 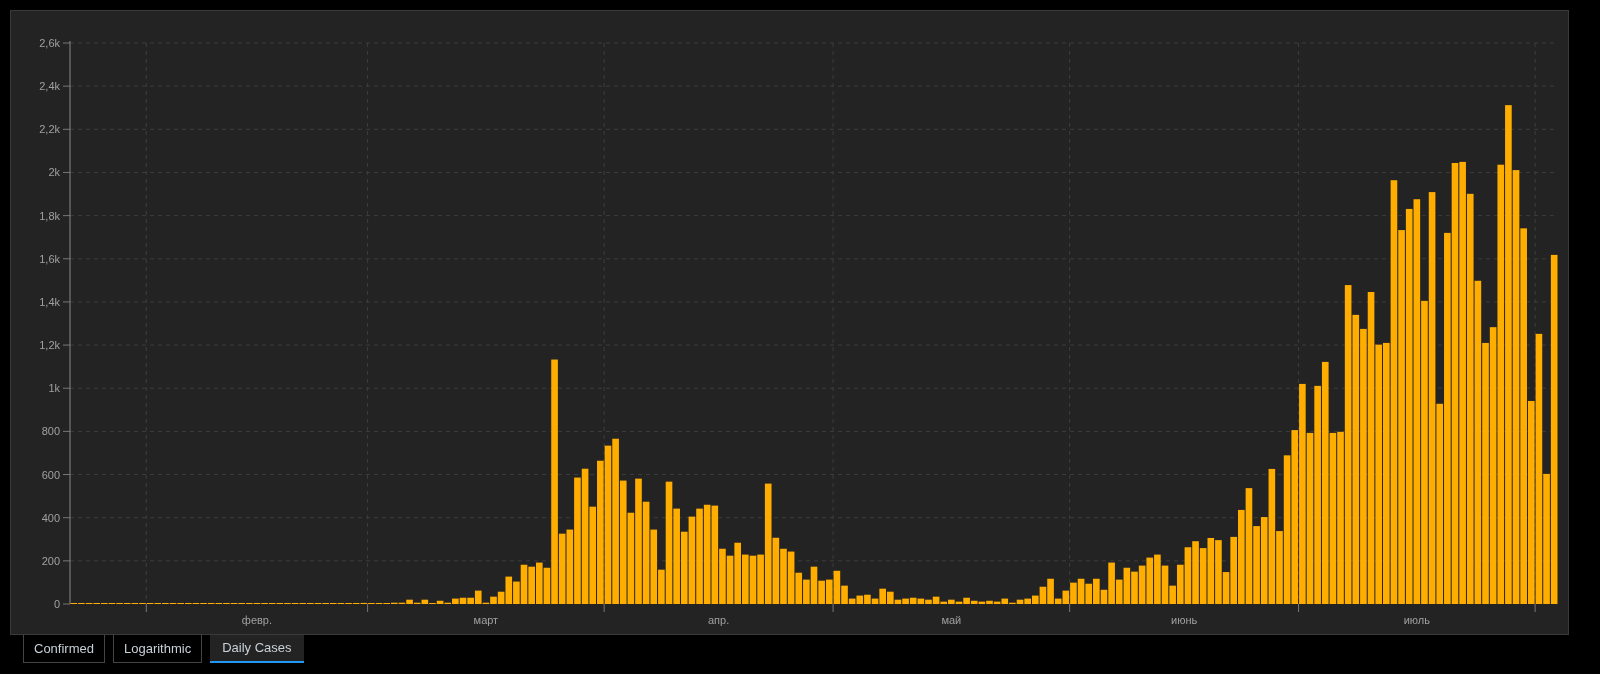 I want to click on x-axis-label: апр., so click(x=719, y=620).